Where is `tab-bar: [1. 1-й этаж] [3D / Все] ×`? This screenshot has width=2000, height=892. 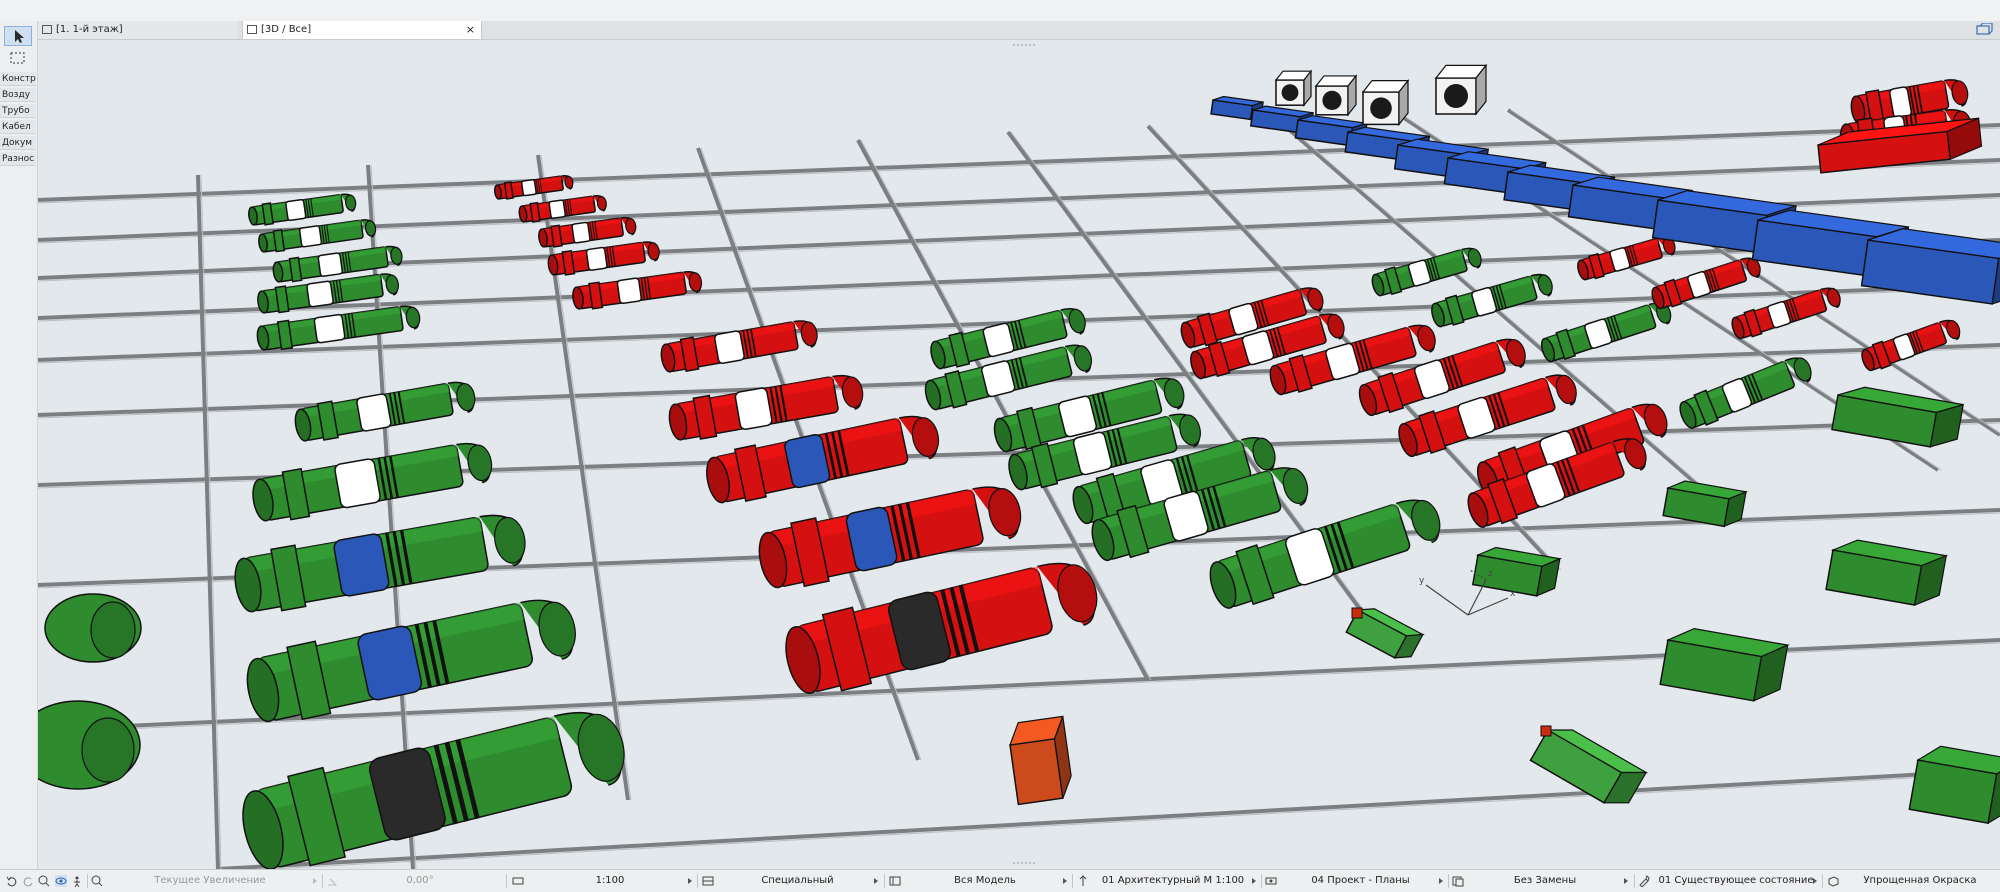 tab-bar: [1. 1-й этаж] [3D / Все] × is located at coordinates (1019, 30).